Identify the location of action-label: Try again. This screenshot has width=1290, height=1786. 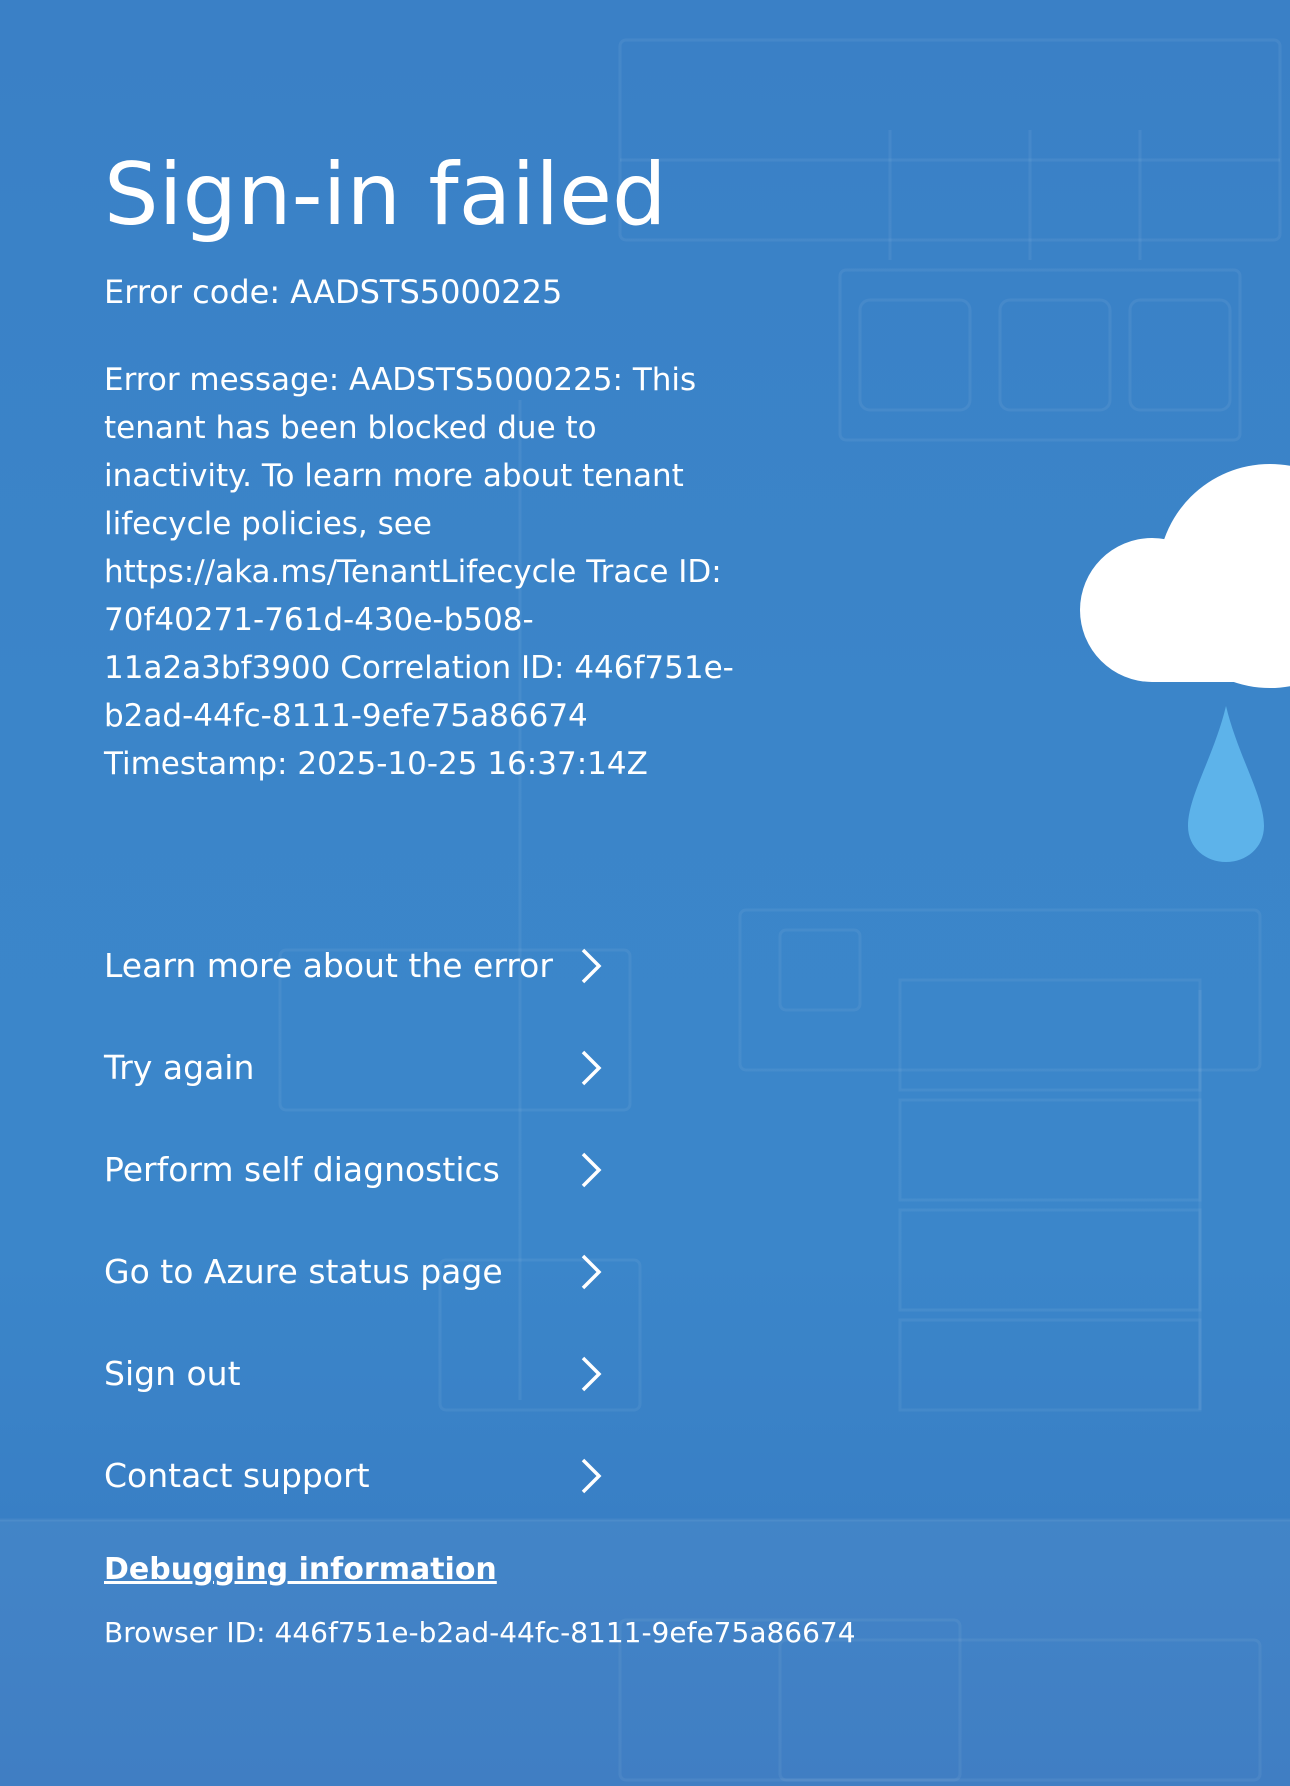
(179, 1067).